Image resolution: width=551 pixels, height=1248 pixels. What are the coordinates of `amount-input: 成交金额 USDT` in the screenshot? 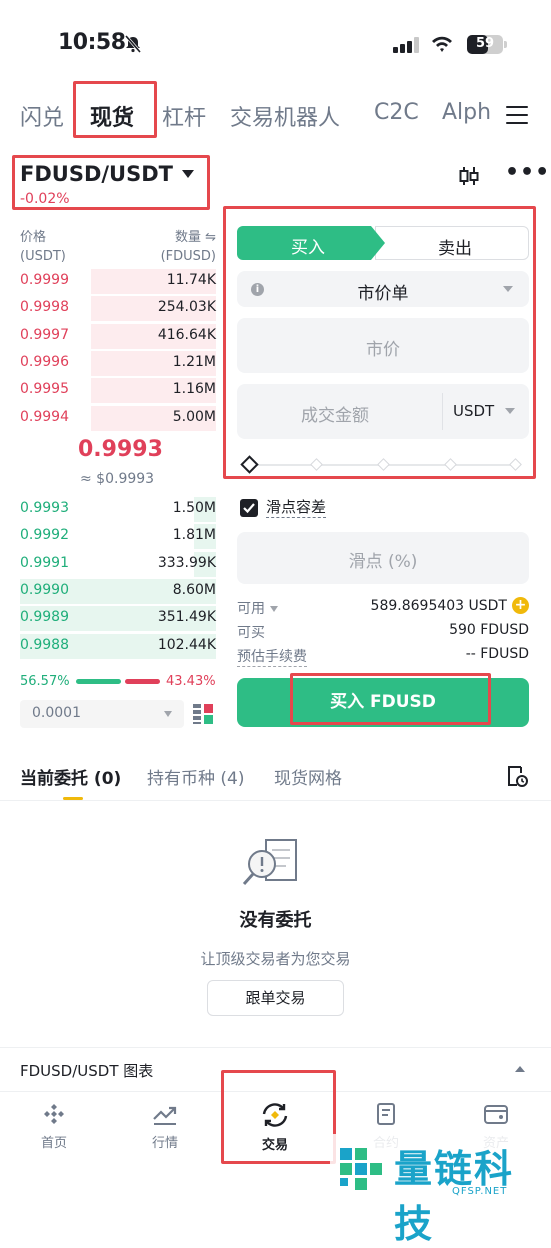 It's located at (383, 411).